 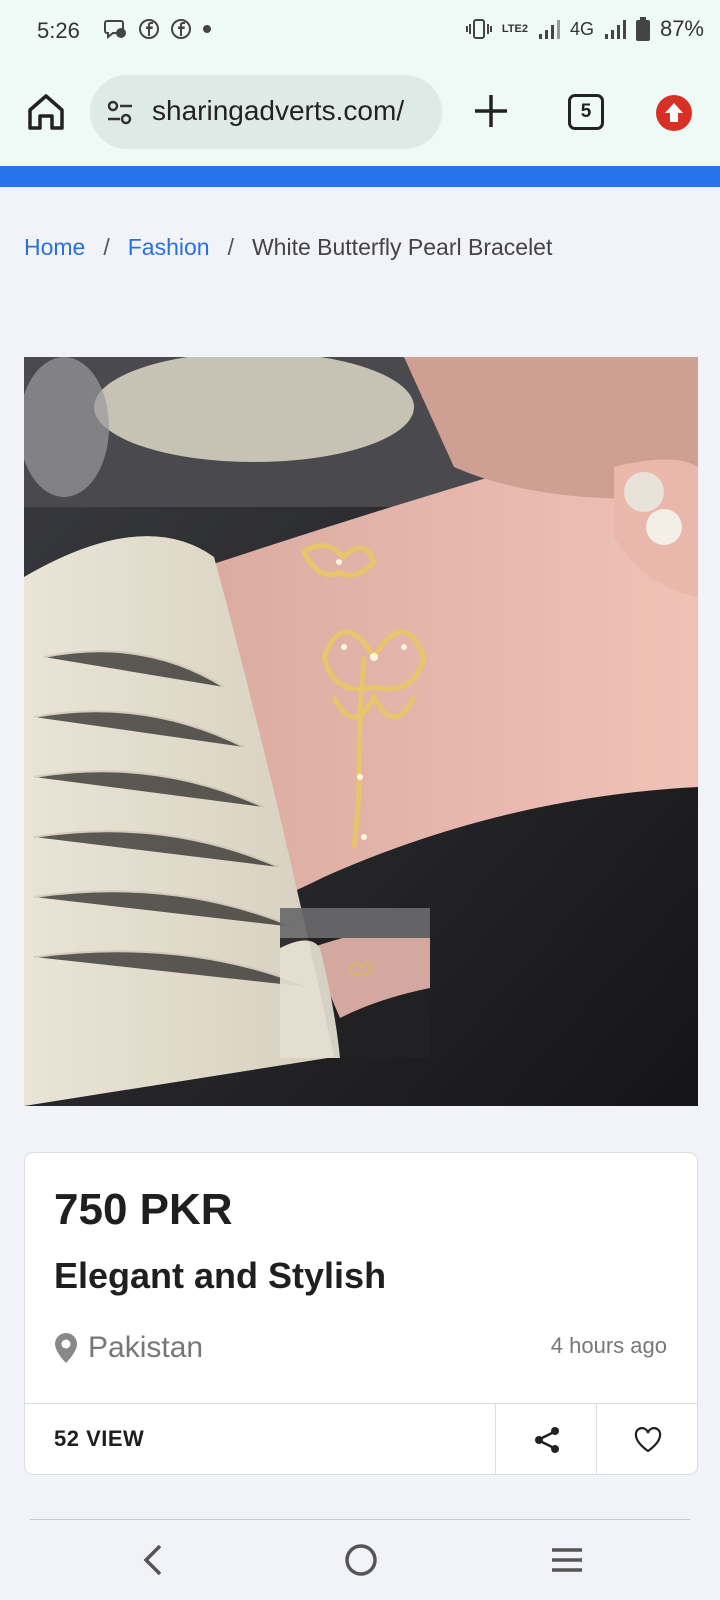 I want to click on new-tab-icon, so click(x=491, y=111).